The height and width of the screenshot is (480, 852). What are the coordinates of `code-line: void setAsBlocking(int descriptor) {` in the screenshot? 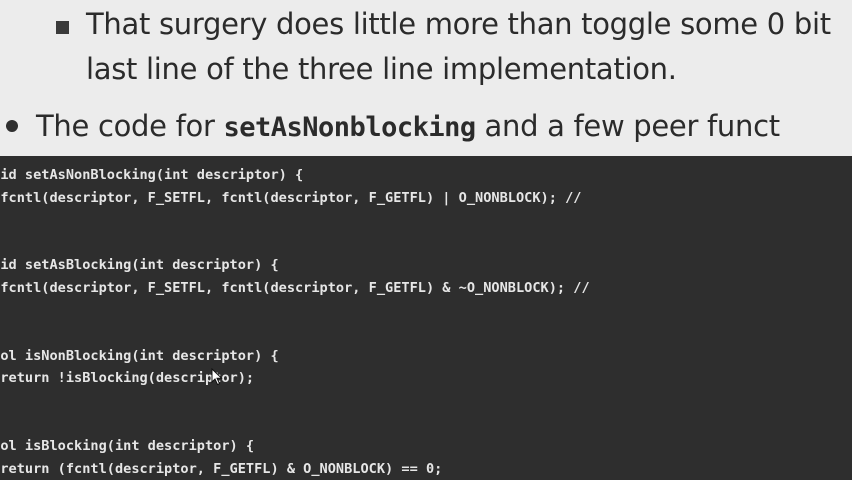 It's located at (139, 265).